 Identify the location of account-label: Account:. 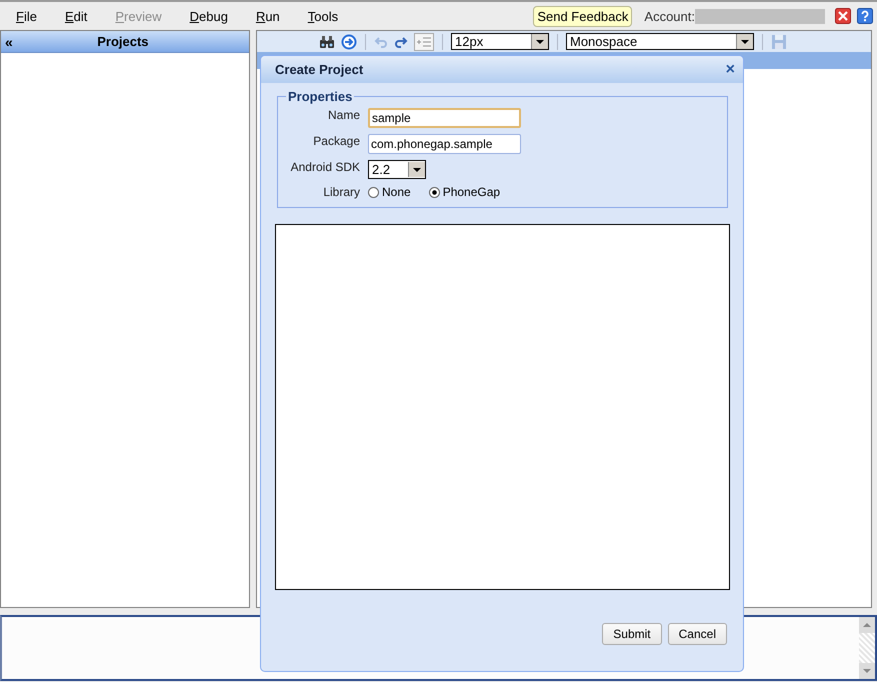
(669, 16).